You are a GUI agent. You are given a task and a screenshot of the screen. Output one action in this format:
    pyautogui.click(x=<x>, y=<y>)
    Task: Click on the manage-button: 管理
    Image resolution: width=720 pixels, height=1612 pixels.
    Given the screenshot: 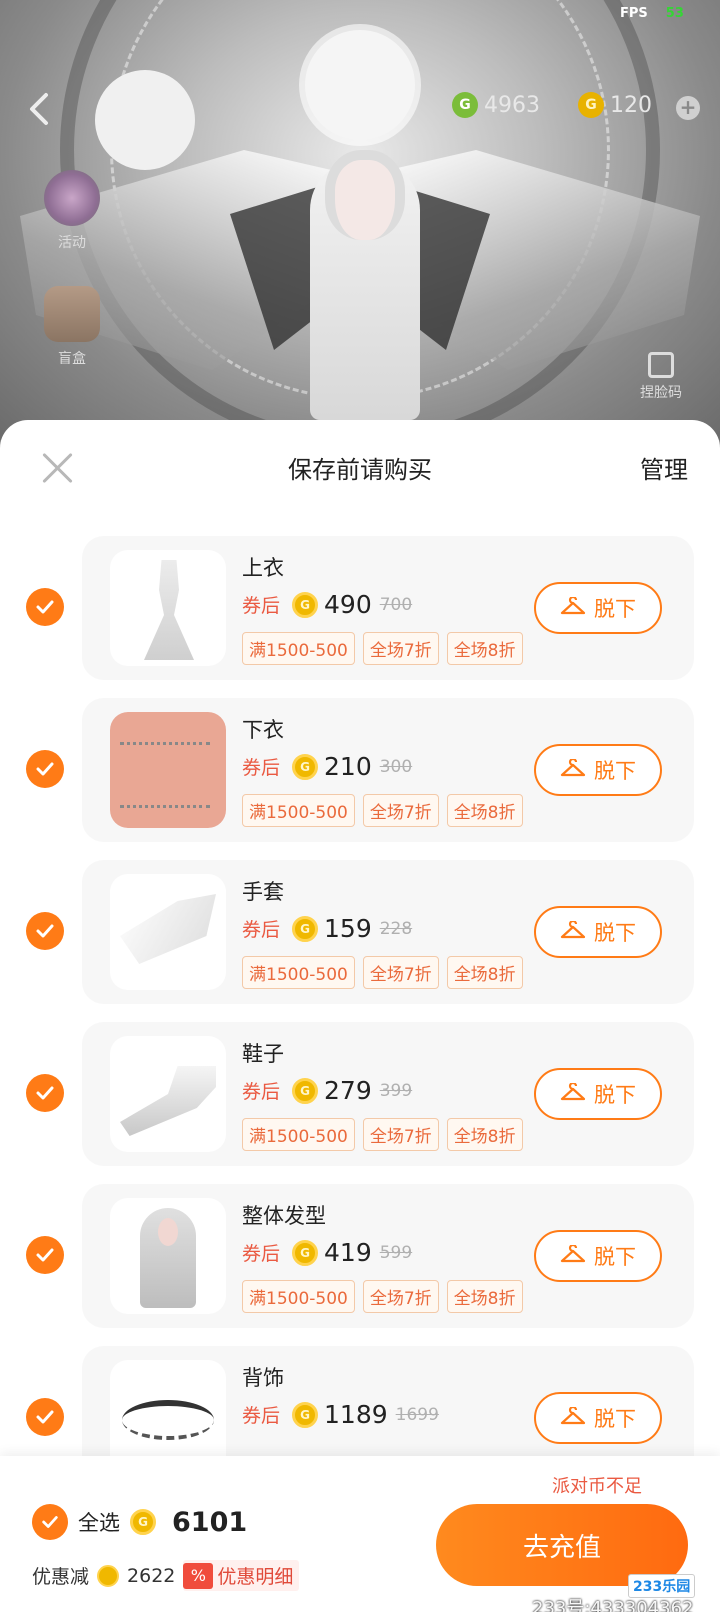 What is the action you would take?
    pyautogui.click(x=664, y=467)
    